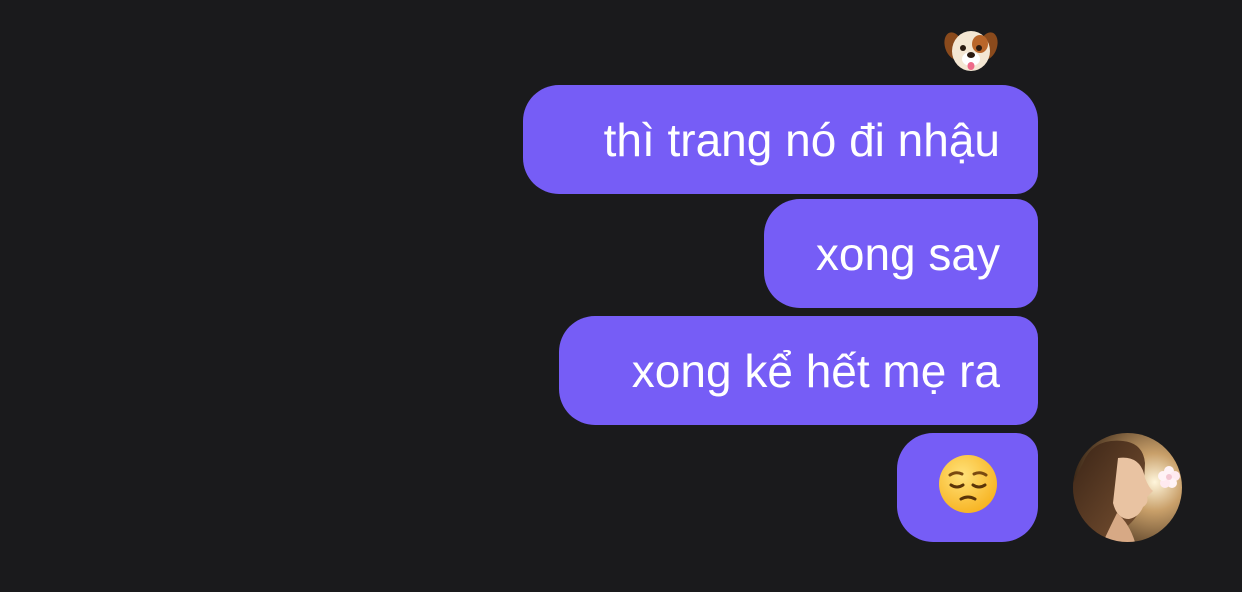 The height and width of the screenshot is (592, 1242). I want to click on message-text: xong kể hết mẹ ra, so click(815, 370).